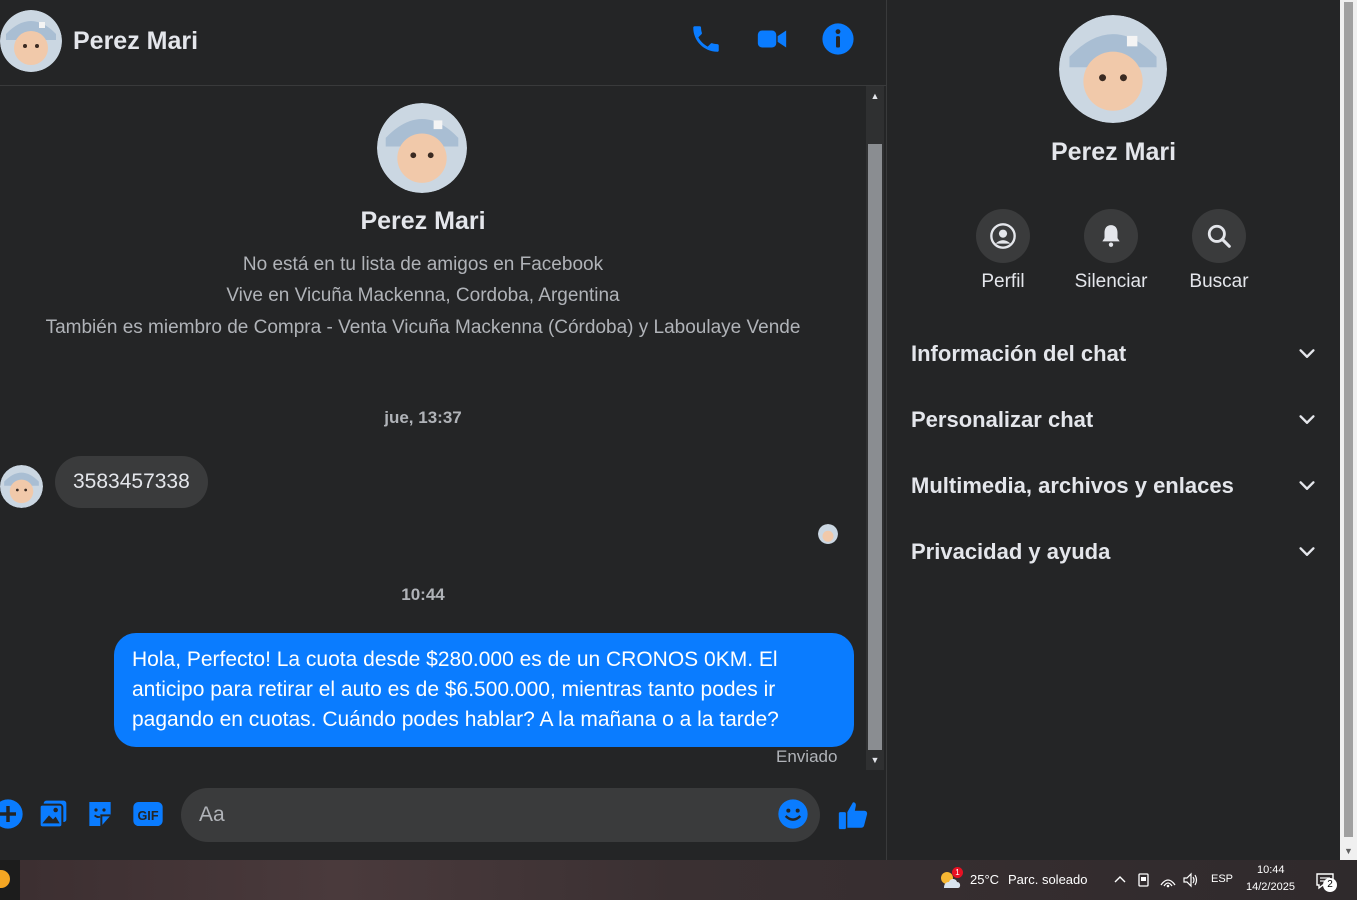 This screenshot has height=900, width=1357. Describe the element at coordinates (1219, 281) in the screenshot. I see `search-action-label: Buscar` at that location.